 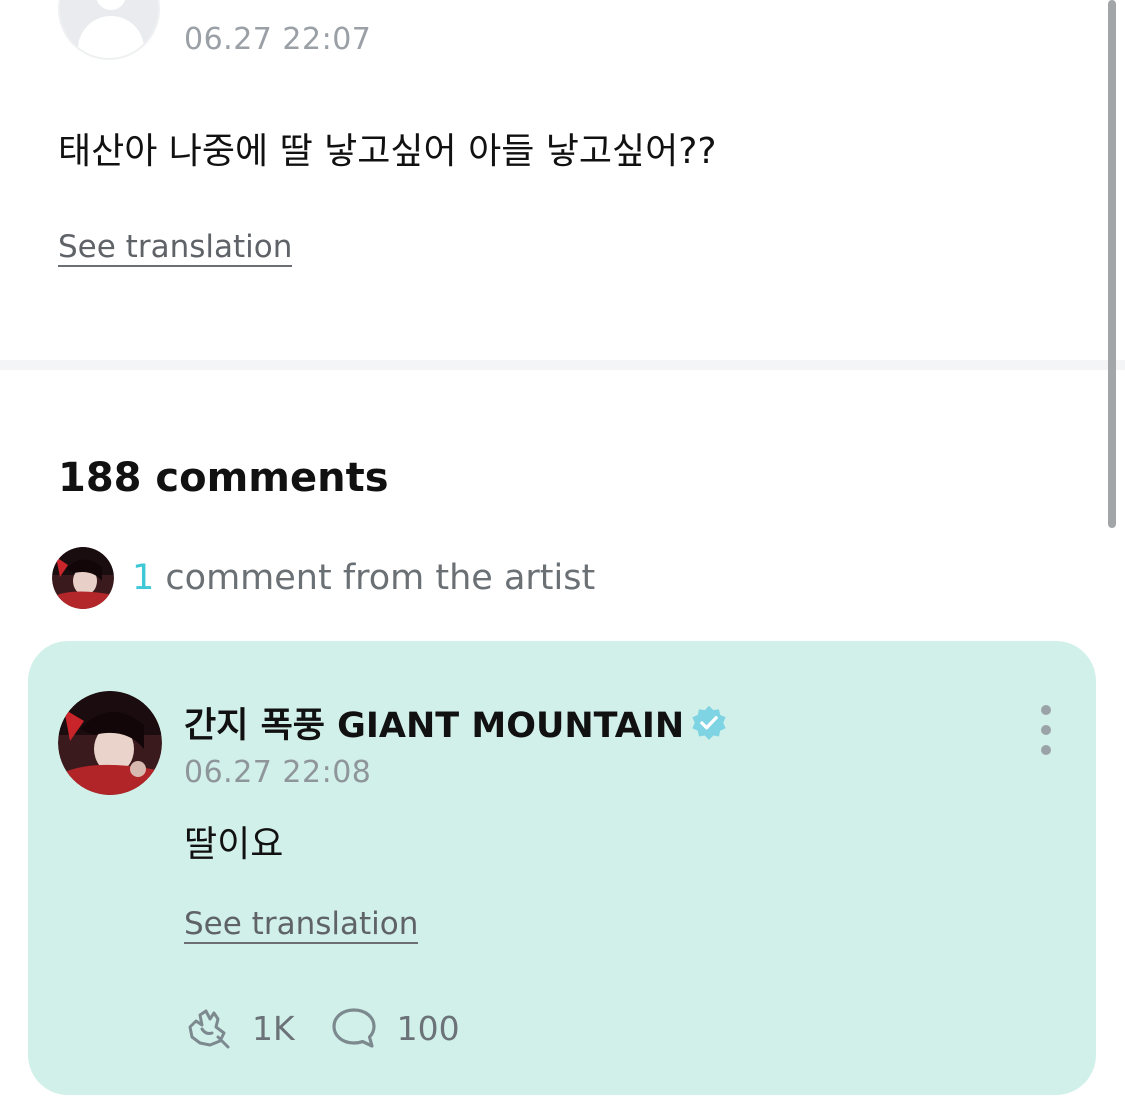 What do you see at coordinates (394, 1028) in the screenshot?
I see `reply-button: 100` at bounding box center [394, 1028].